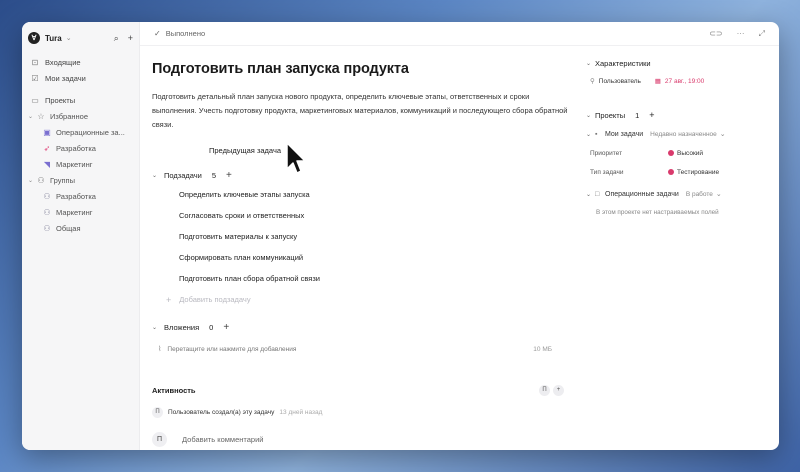 The image size is (800, 472). I want to click on add-attachment-icon: +, so click(226, 327).